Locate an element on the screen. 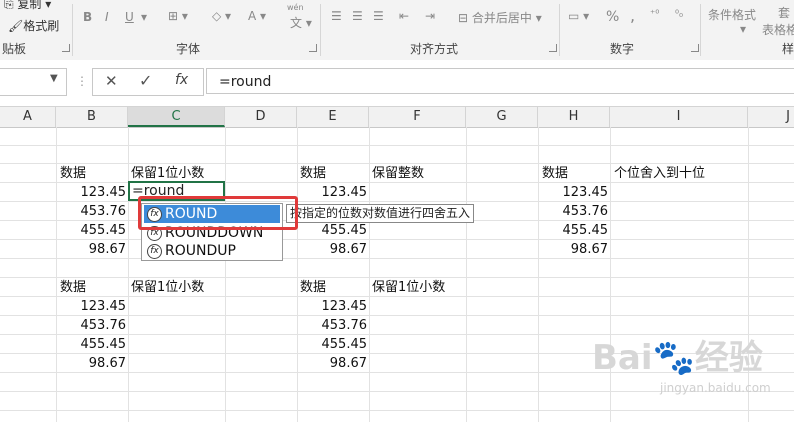  name-box-dropdown-icon: ▼ is located at coordinates (54, 78).